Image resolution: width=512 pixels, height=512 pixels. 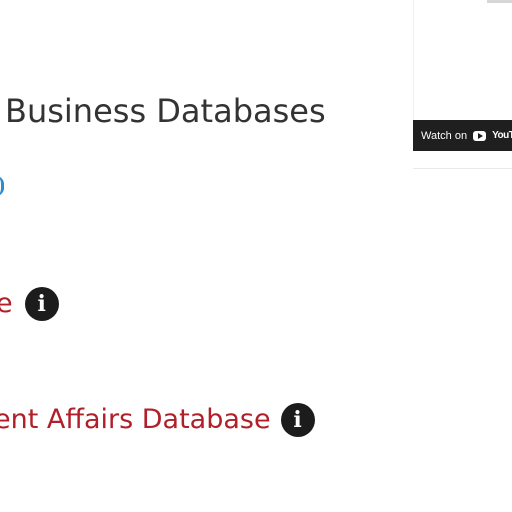 I want to click on section-heading: Business Databases, so click(x=165, y=111).